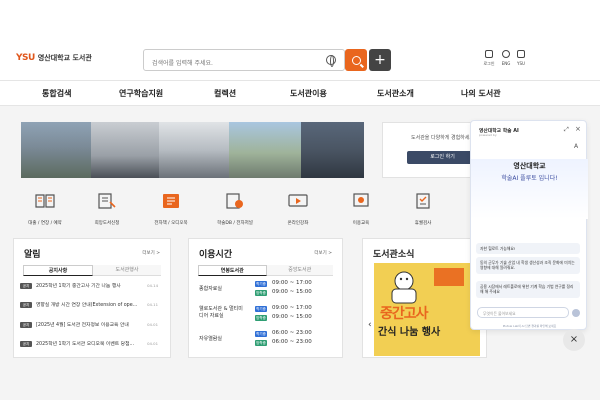 The image size is (600, 400). I want to click on nav-item-collection: 컬렉션, so click(225, 93).